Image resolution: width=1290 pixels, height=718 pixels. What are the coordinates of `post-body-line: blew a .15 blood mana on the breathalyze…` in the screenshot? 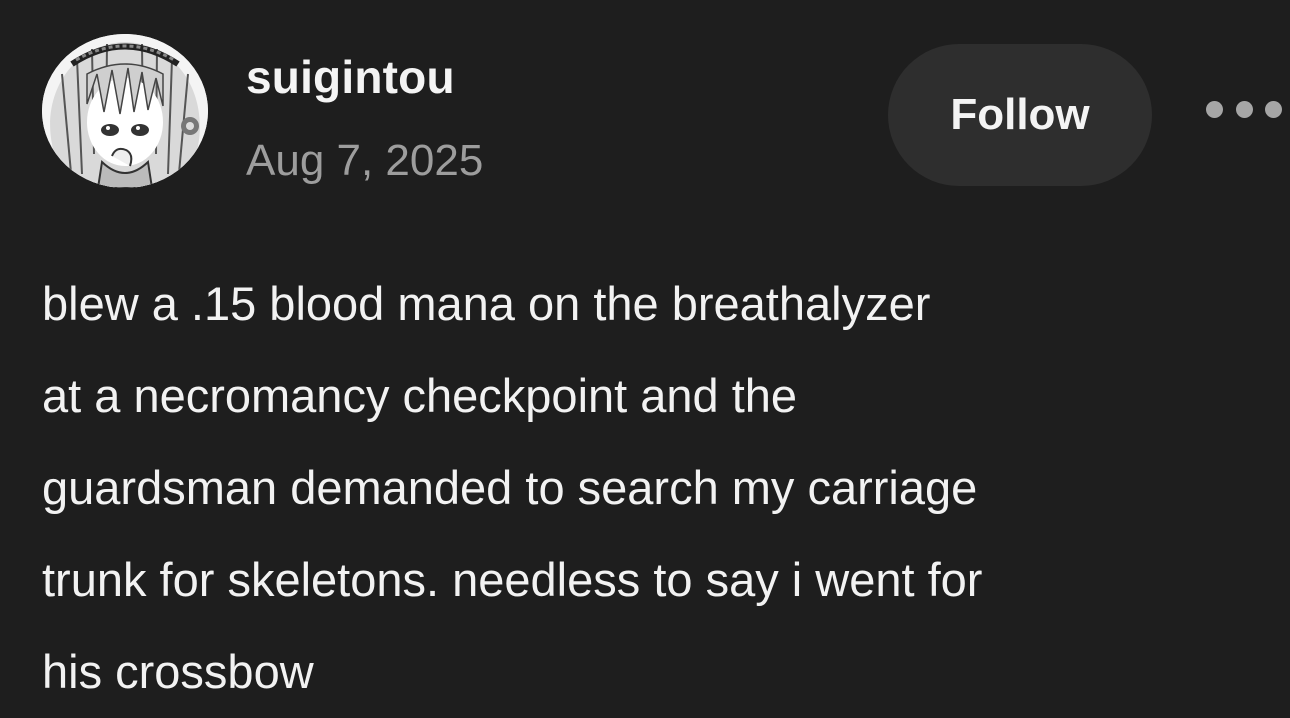 It's located at (486, 303).